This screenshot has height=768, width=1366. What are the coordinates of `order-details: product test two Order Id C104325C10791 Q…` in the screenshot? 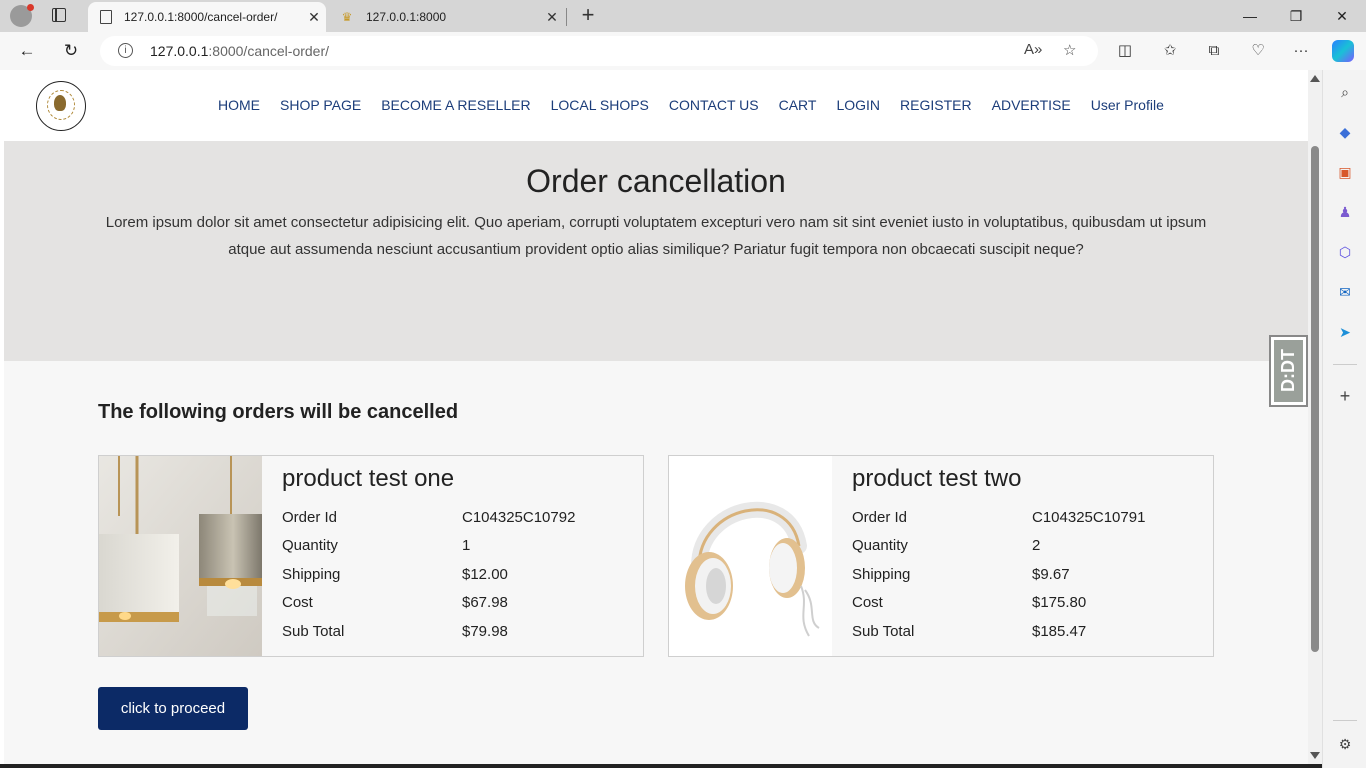 It's located at (1022, 555).